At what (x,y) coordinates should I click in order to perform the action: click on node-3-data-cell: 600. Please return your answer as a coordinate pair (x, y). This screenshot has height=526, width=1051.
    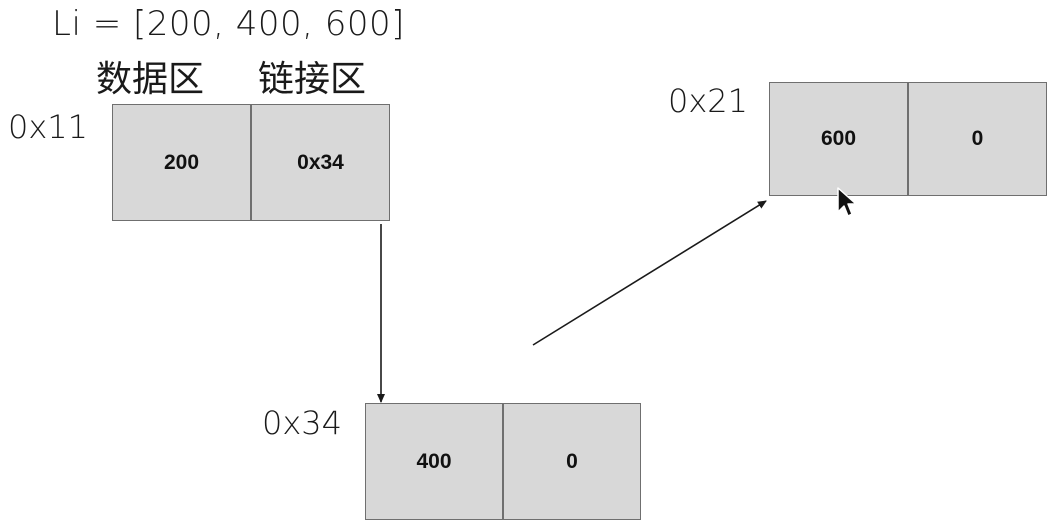
    Looking at the image, I should click on (838, 139).